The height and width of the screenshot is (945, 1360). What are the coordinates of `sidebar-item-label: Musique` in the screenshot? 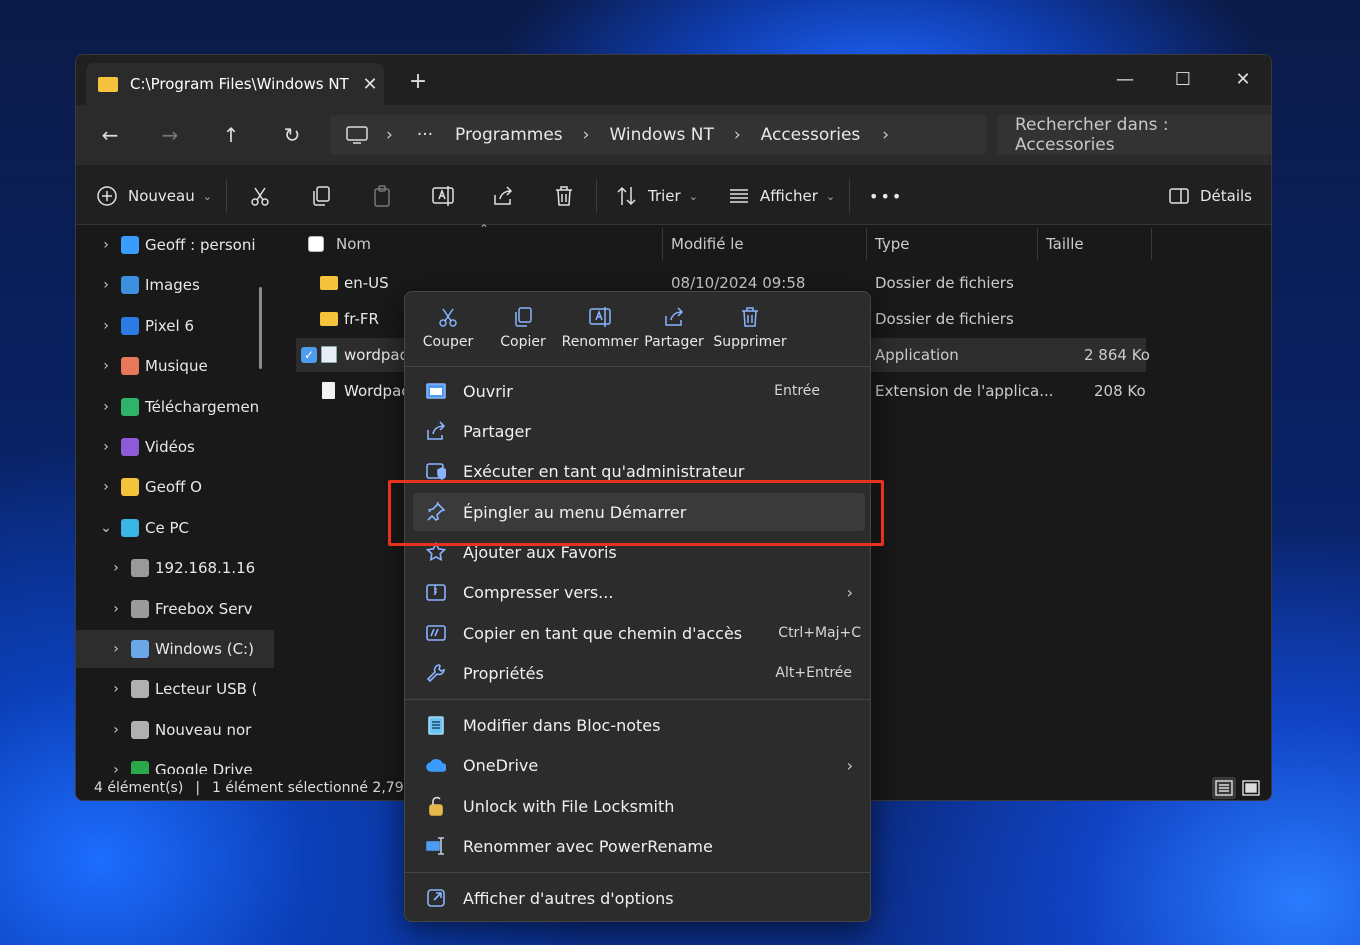 It's located at (176, 366).